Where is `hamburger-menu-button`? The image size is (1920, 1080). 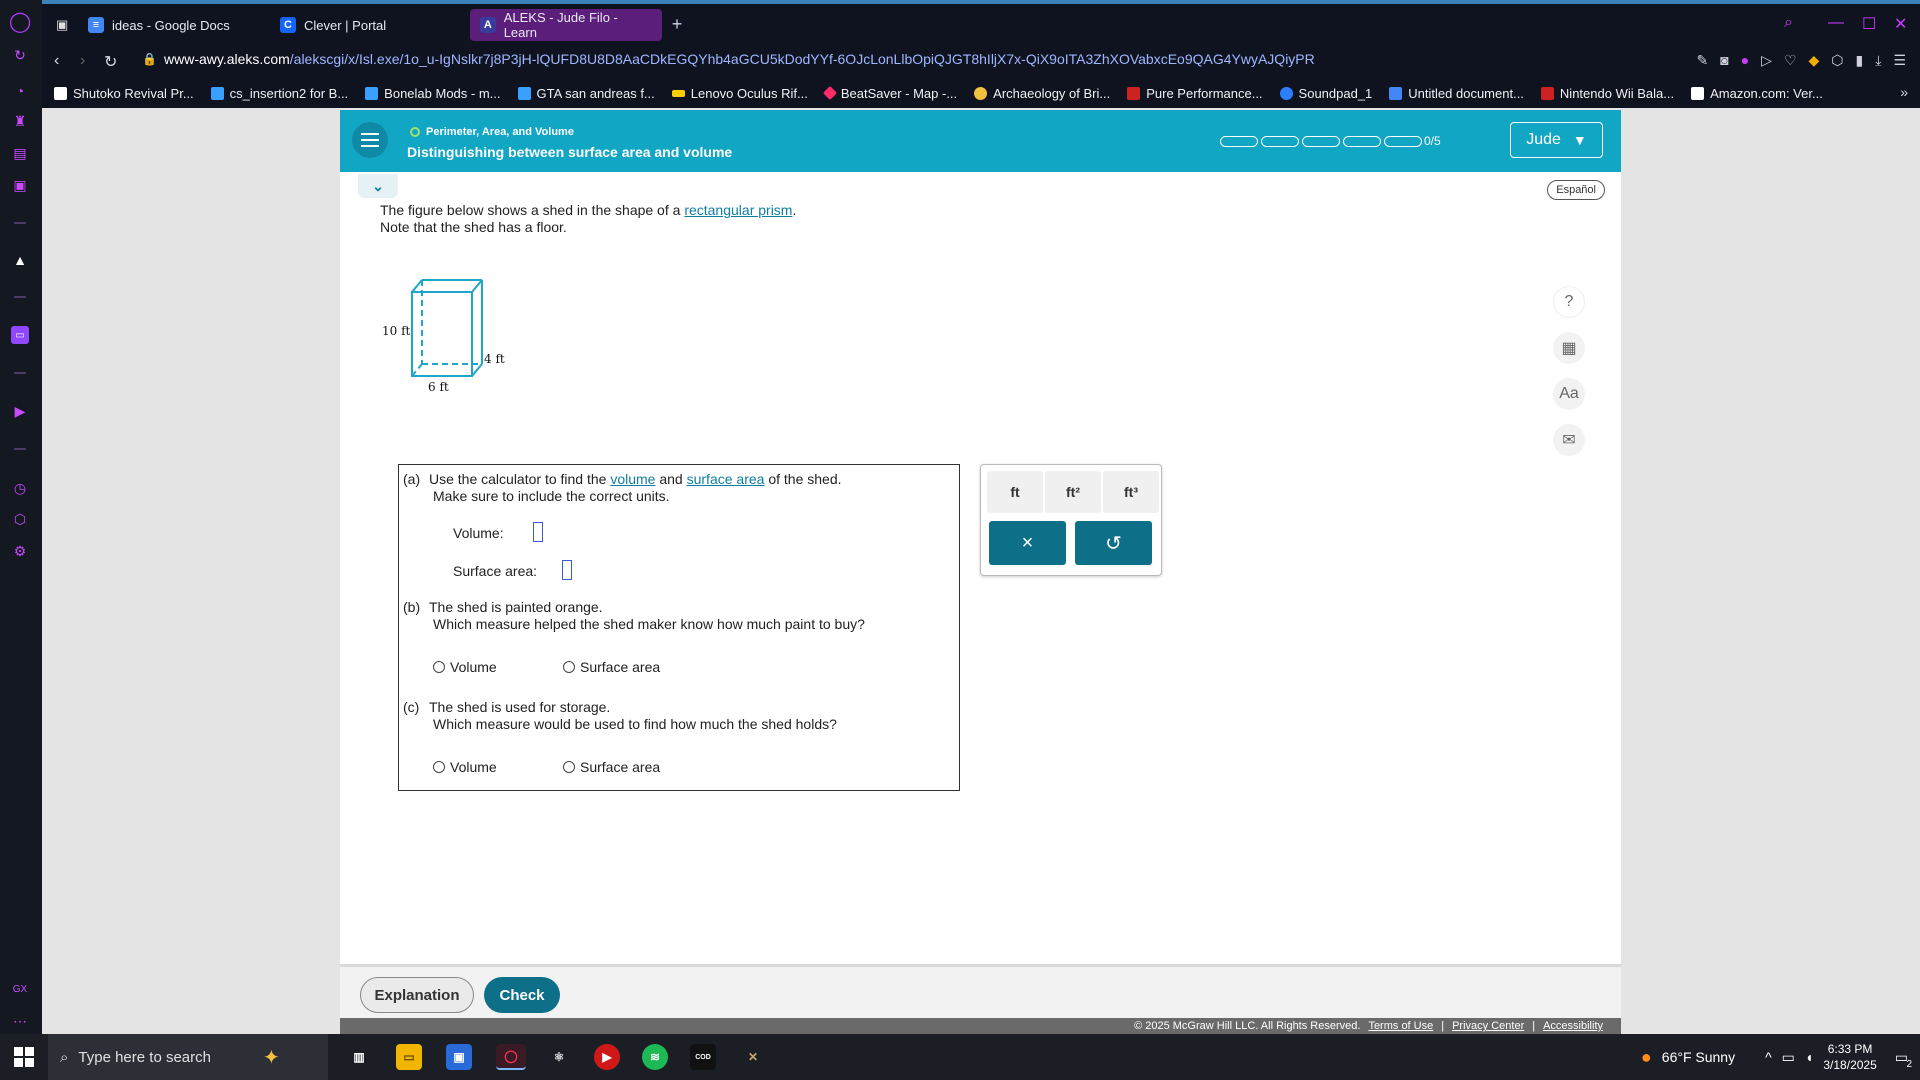 hamburger-menu-button is located at coordinates (370, 140).